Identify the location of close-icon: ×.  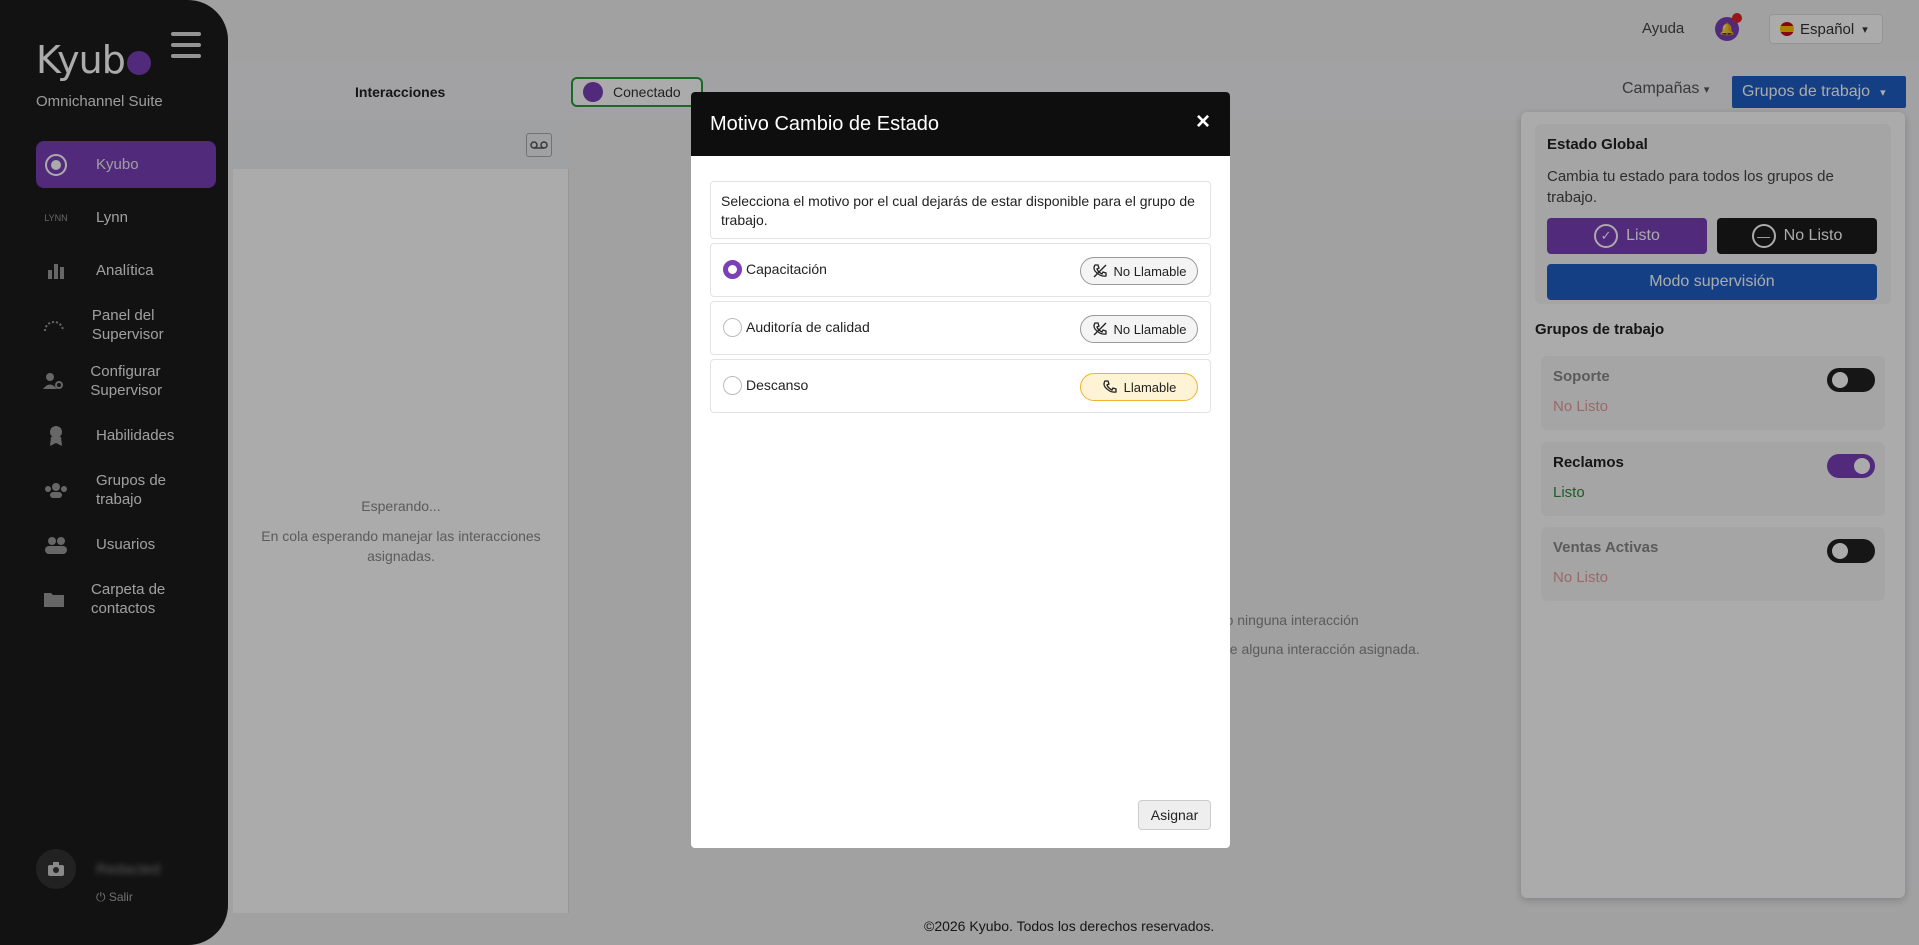
(1203, 122).